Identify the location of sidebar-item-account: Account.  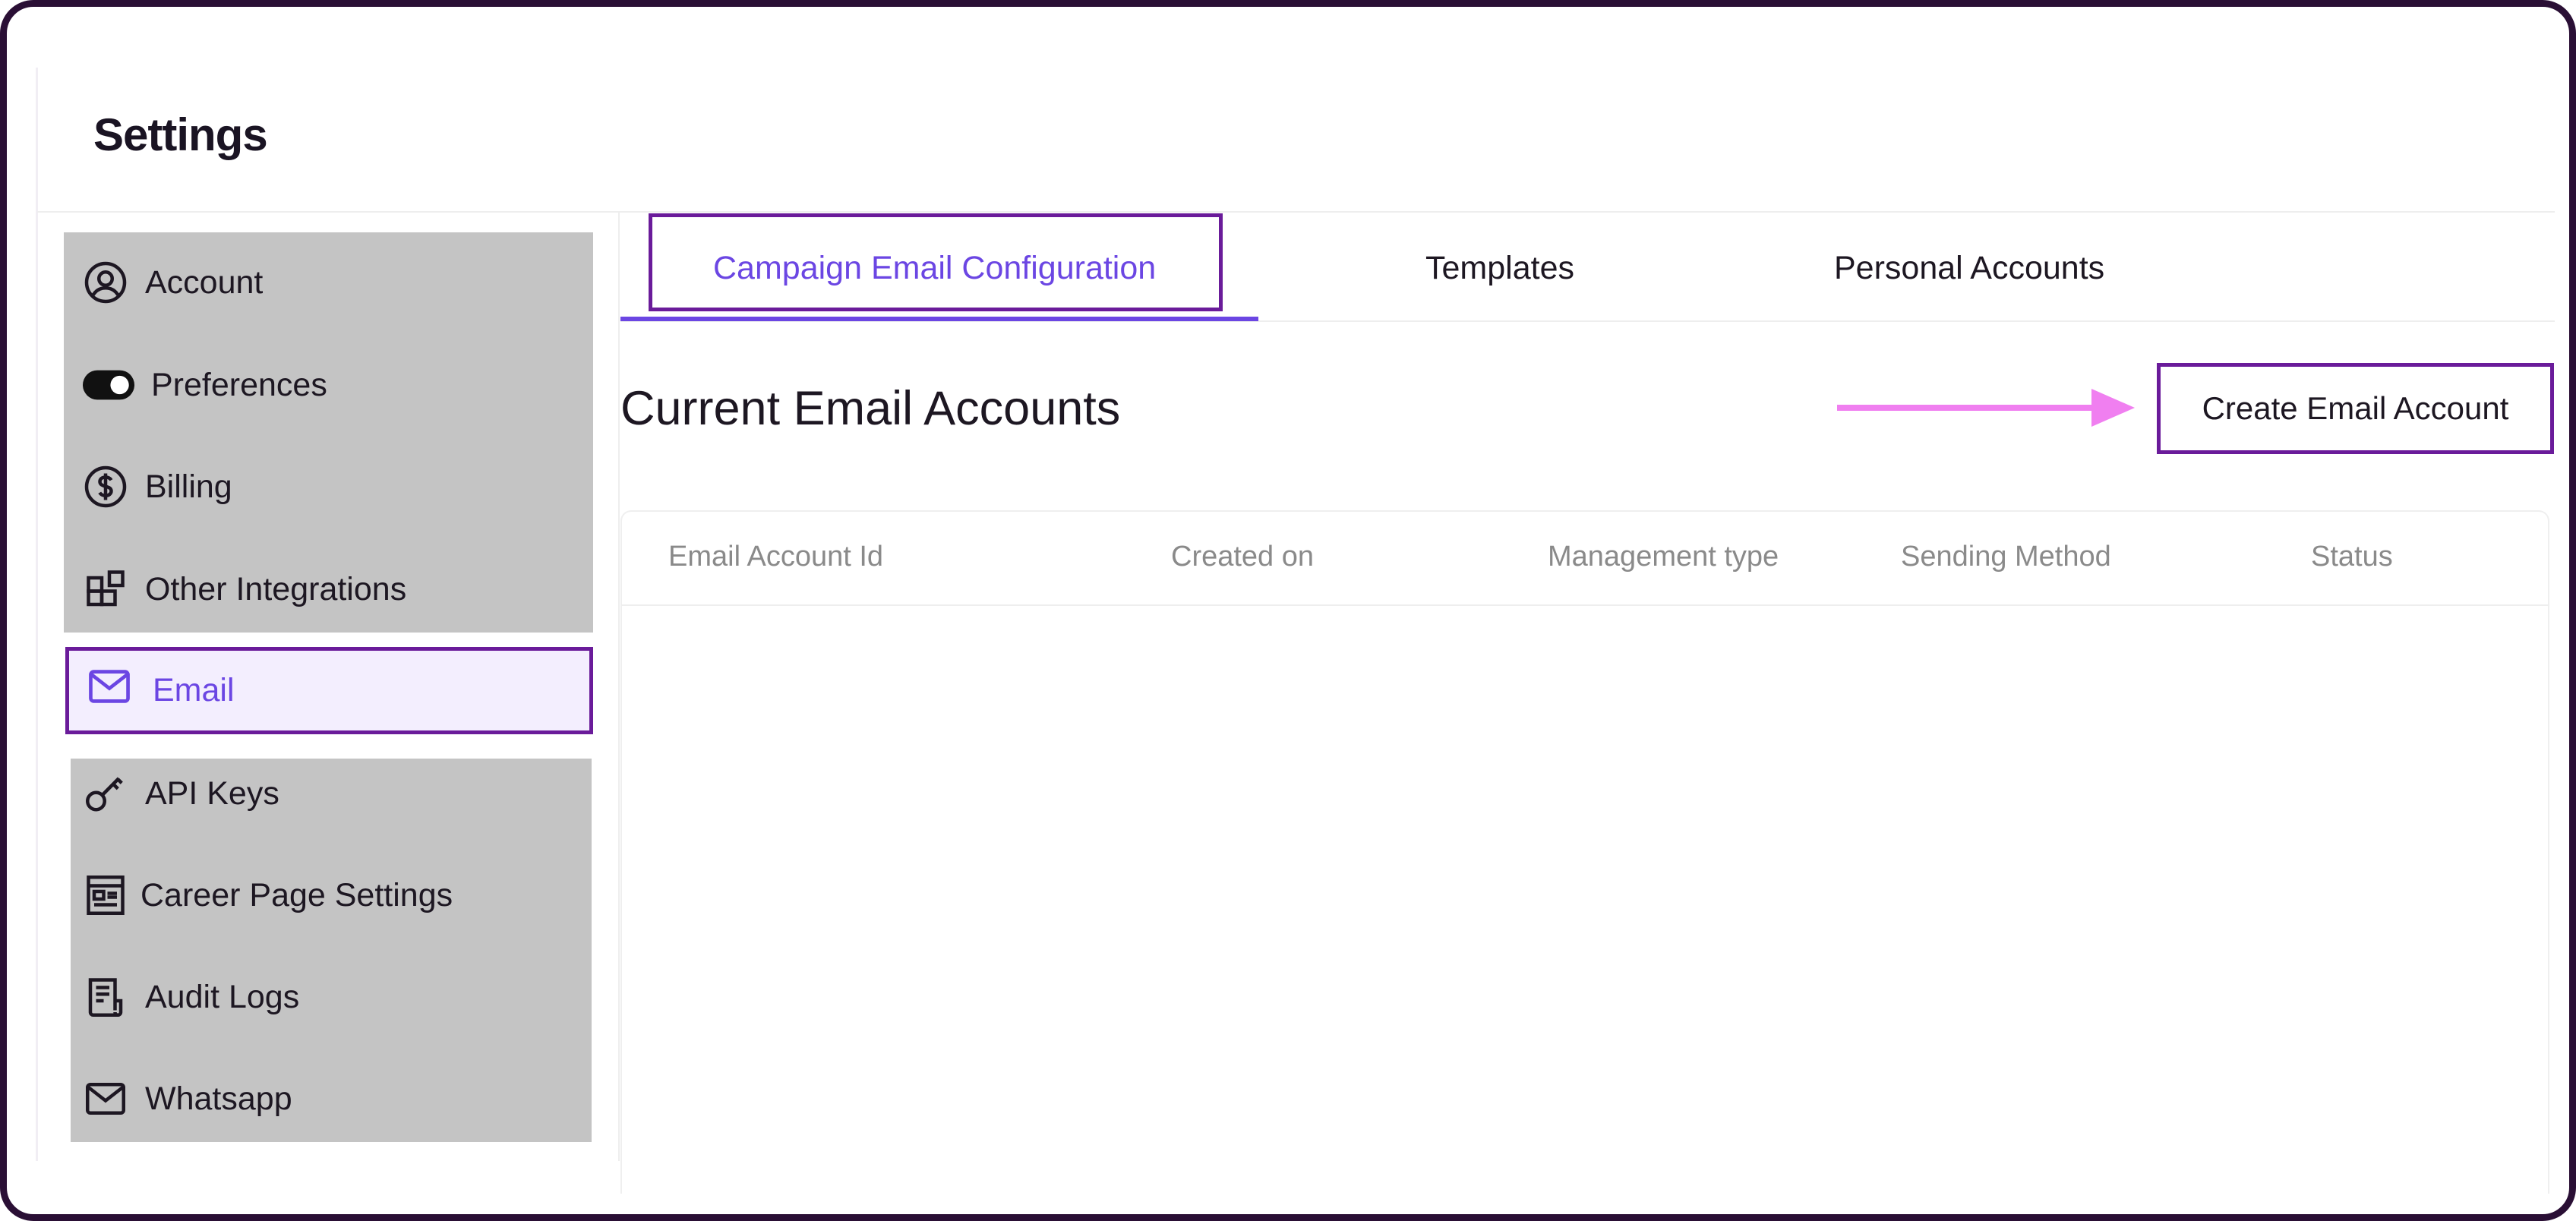
(173, 283).